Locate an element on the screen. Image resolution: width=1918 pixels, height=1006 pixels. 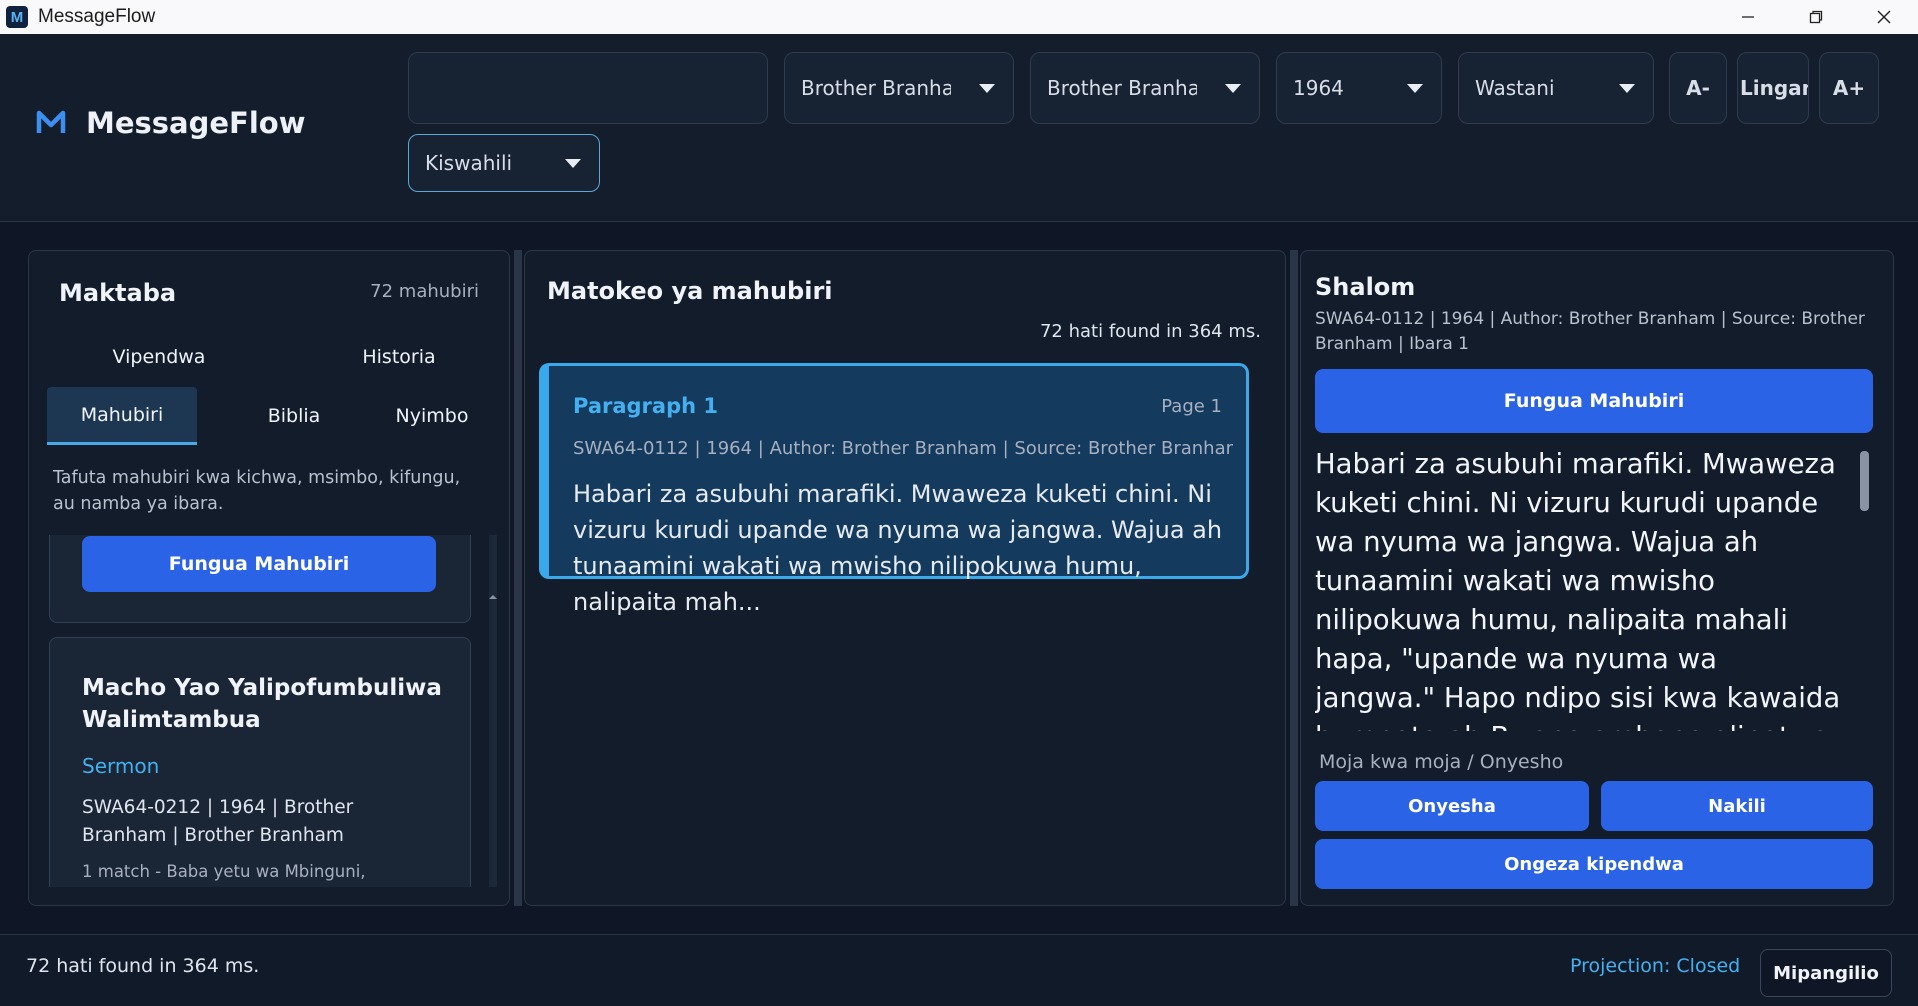
font-decrease-button: A- is located at coordinates (1698, 88).